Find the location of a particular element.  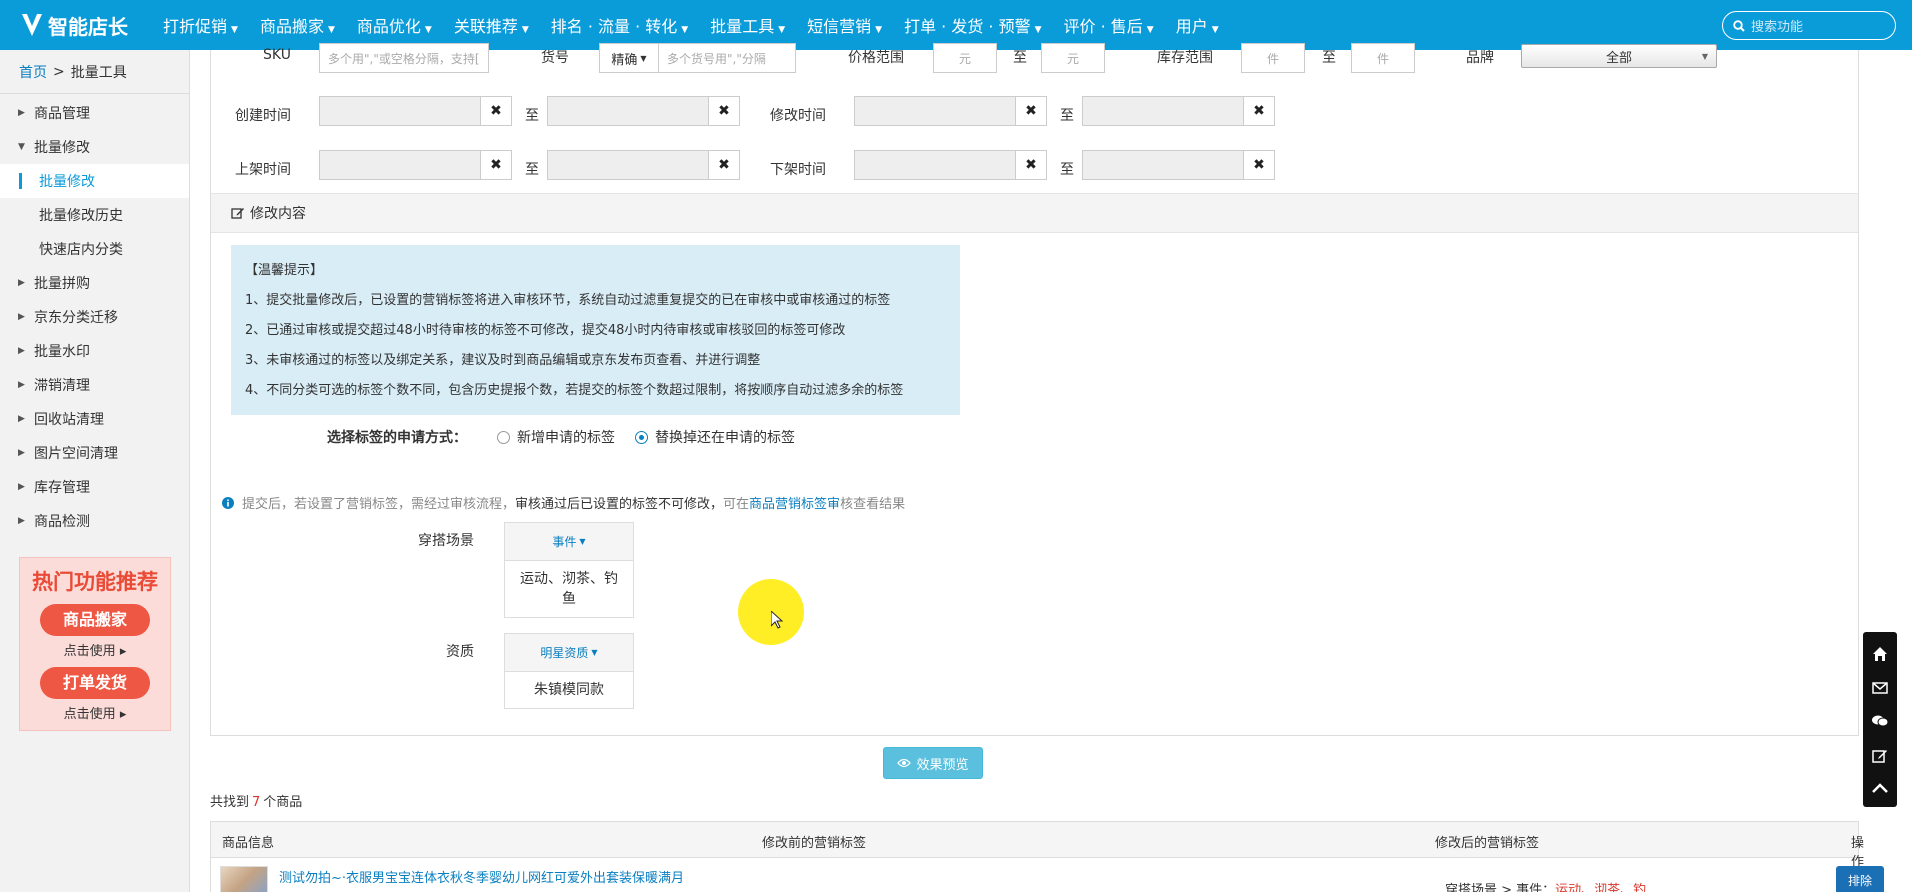

huohao-mode-select: 精确 ▼ is located at coordinates (629, 58).